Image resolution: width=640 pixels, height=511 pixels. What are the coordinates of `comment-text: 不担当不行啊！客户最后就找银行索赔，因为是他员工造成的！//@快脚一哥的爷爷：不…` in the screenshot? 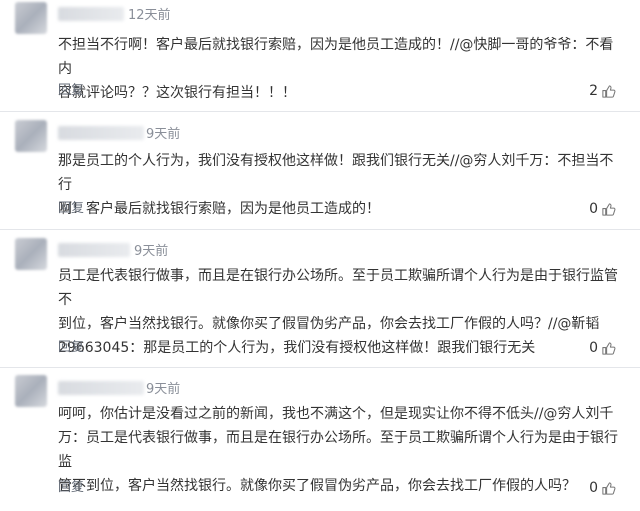 It's located at (336, 69).